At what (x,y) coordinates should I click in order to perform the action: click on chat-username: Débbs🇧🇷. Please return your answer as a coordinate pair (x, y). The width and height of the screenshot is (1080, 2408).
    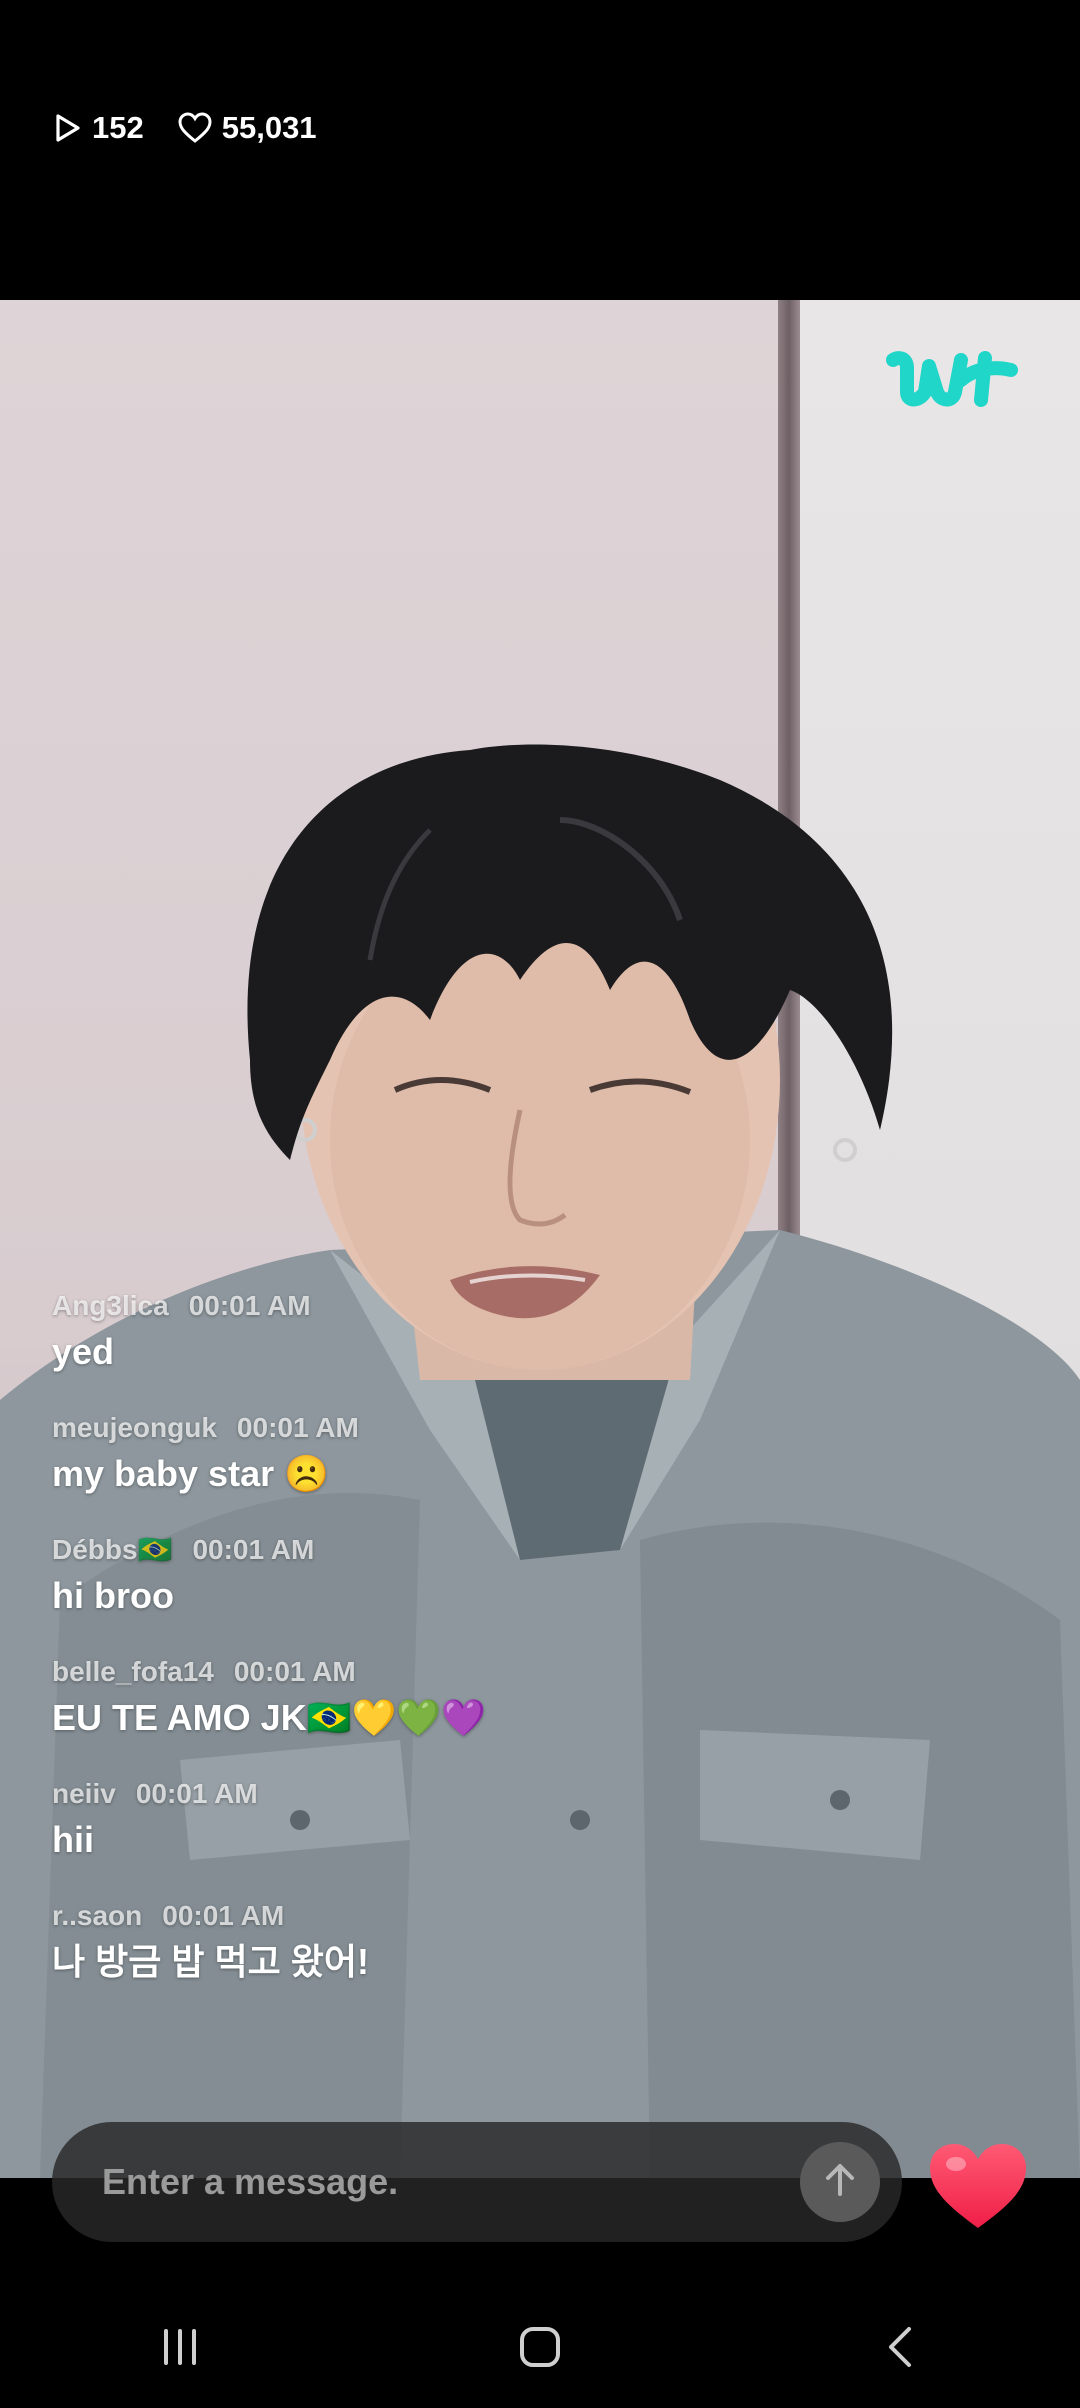
    Looking at the image, I should click on (112, 1550).